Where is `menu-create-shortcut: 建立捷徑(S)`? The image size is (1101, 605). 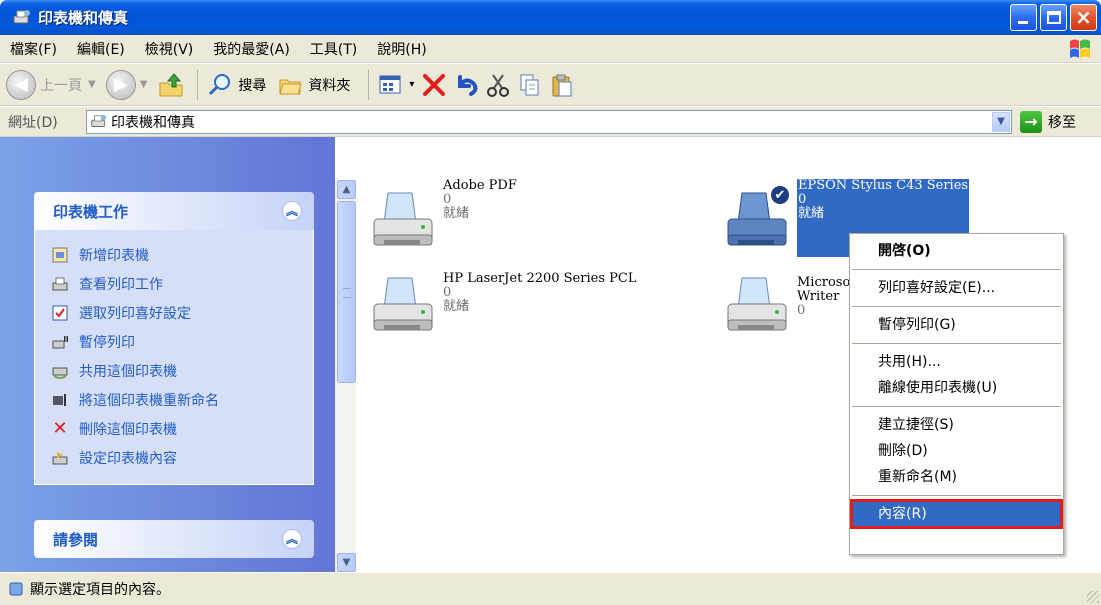 menu-create-shortcut: 建立捷徑(S) is located at coordinates (956, 425).